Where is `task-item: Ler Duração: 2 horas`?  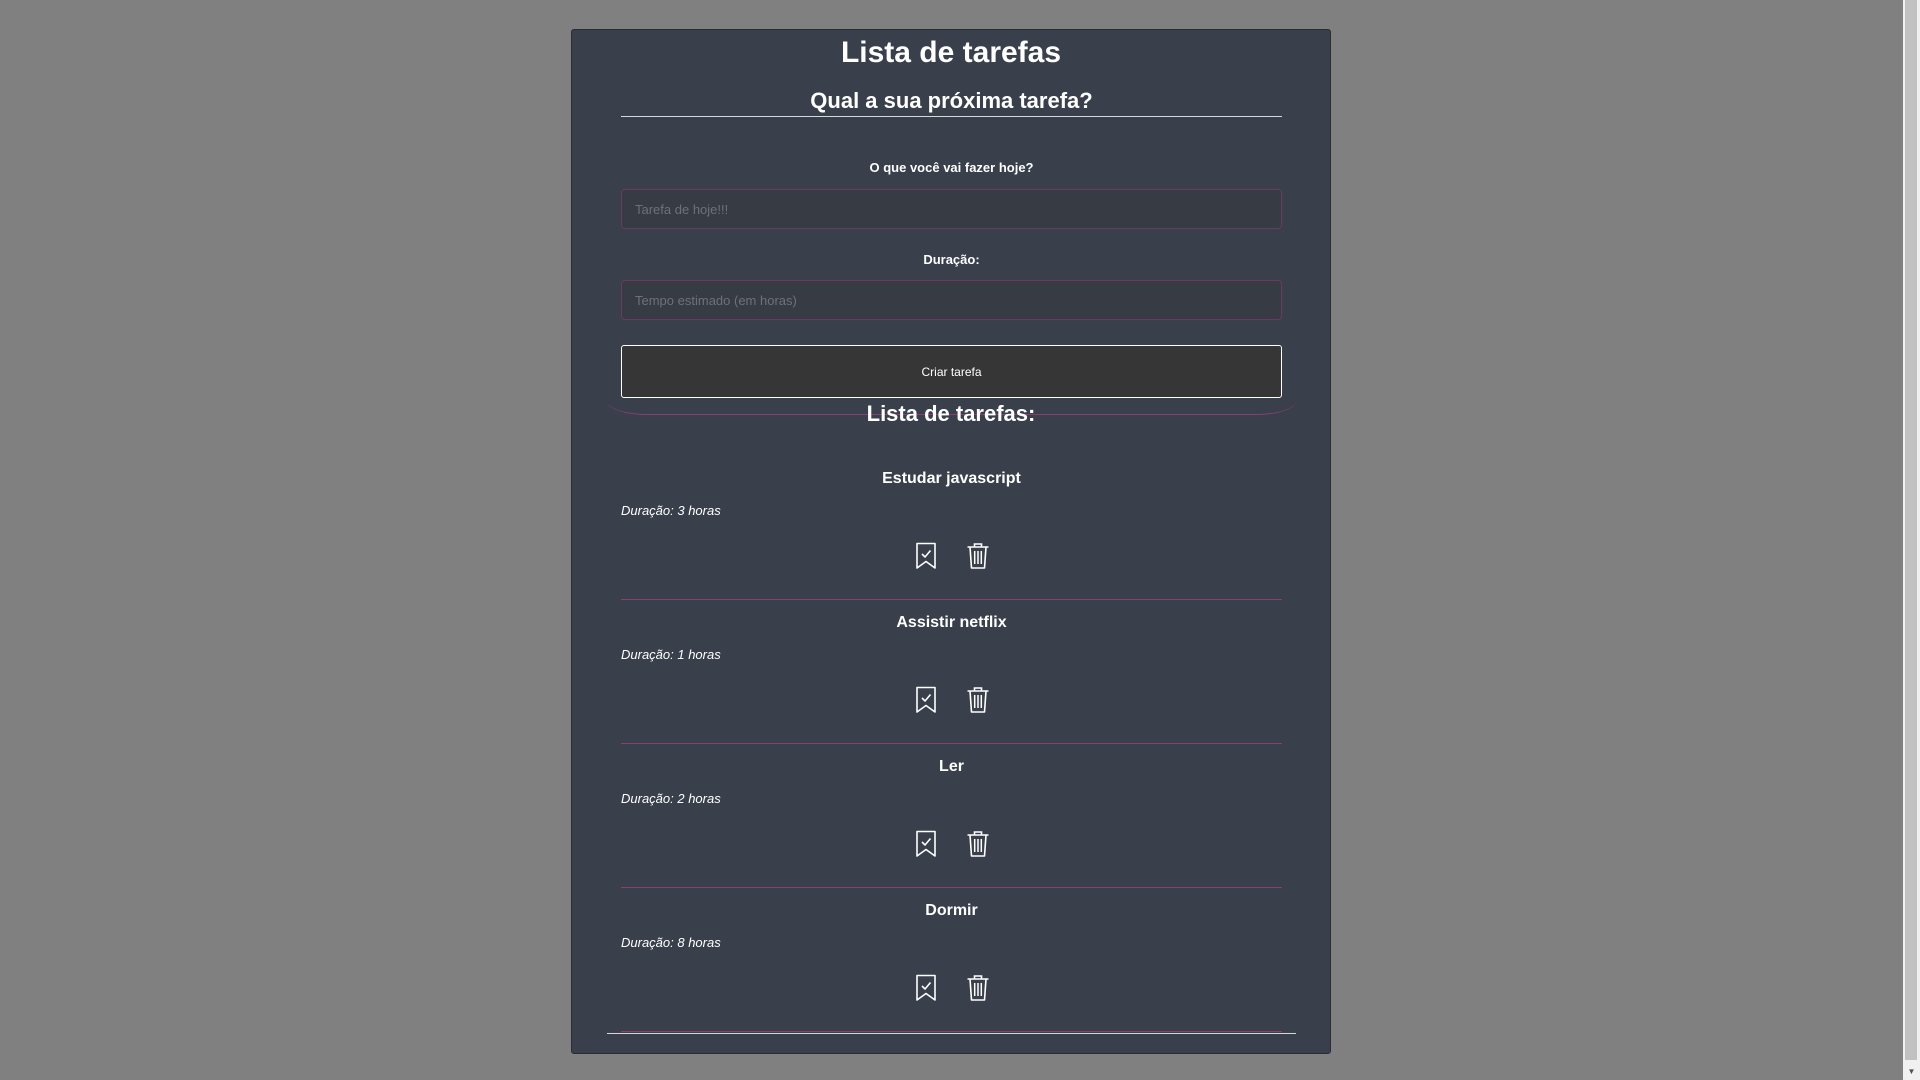 task-item: Ler Duração: 2 horas is located at coordinates (951, 816).